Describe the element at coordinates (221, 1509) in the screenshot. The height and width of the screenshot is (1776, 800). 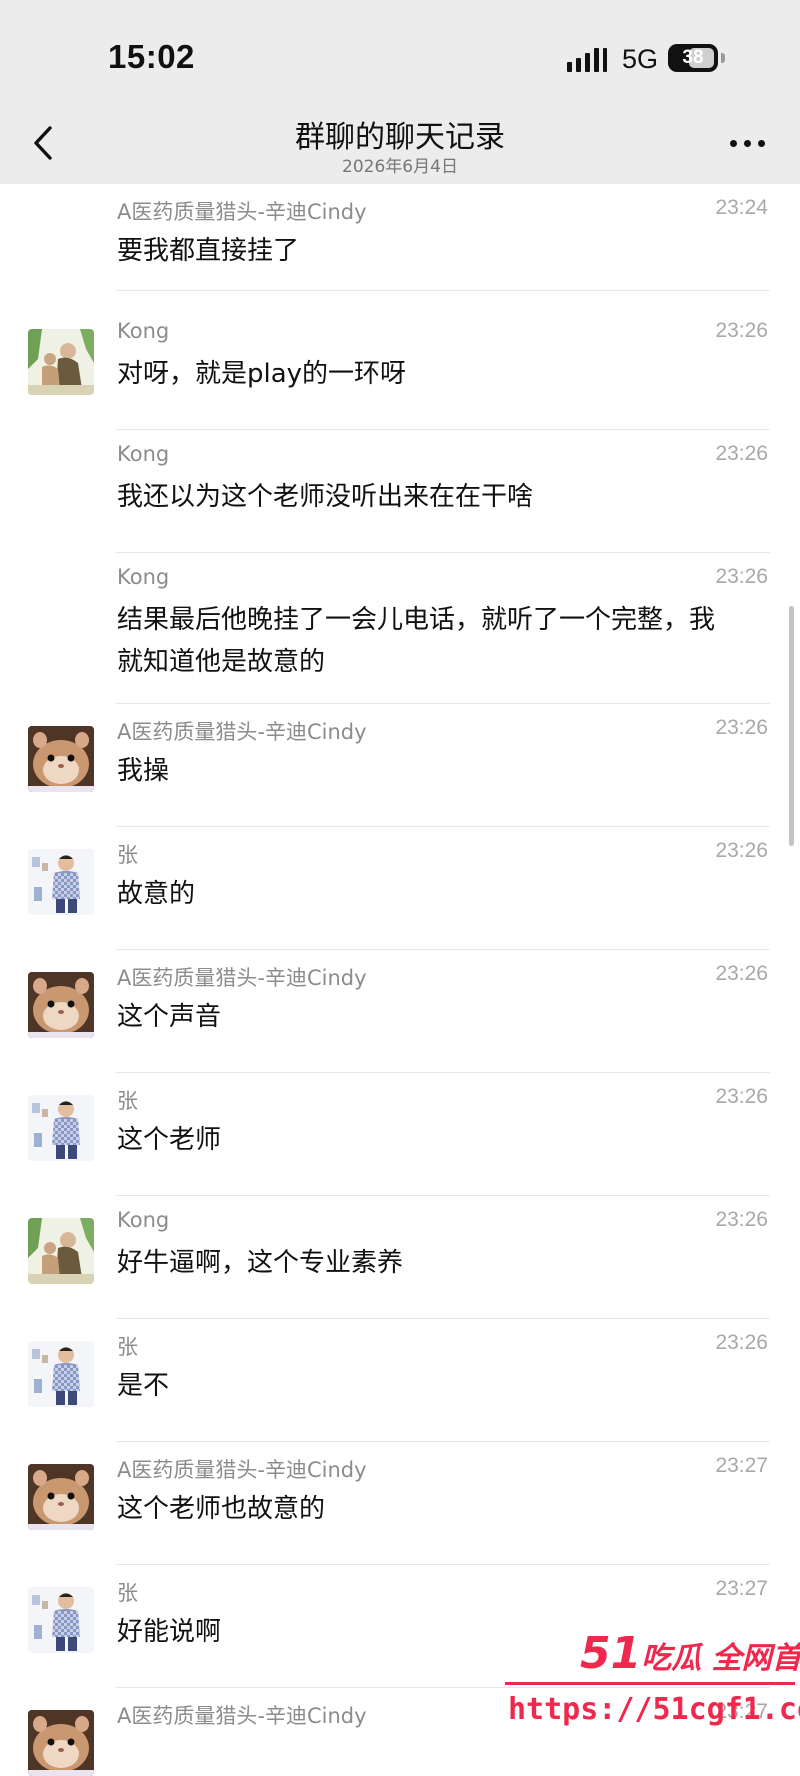
I see `message-text: 这个老师也故意的` at that location.